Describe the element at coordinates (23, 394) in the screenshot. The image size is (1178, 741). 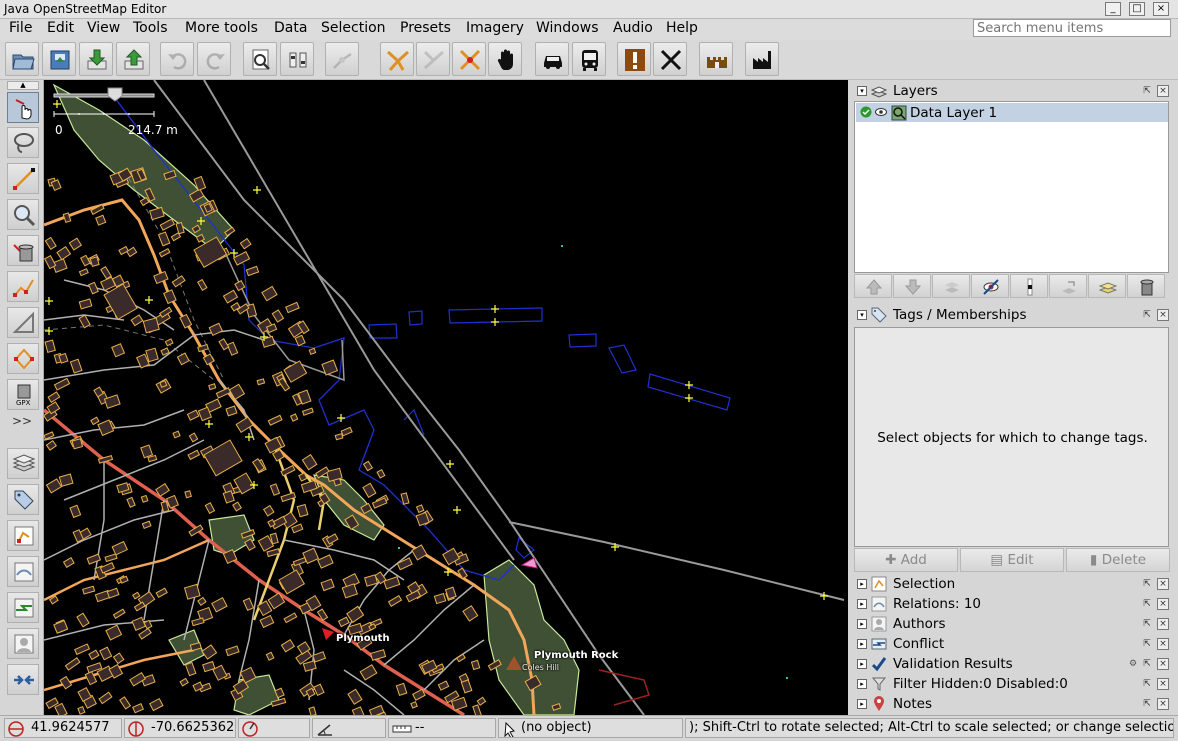
I see `gpx-mode-button: GPX` at that location.